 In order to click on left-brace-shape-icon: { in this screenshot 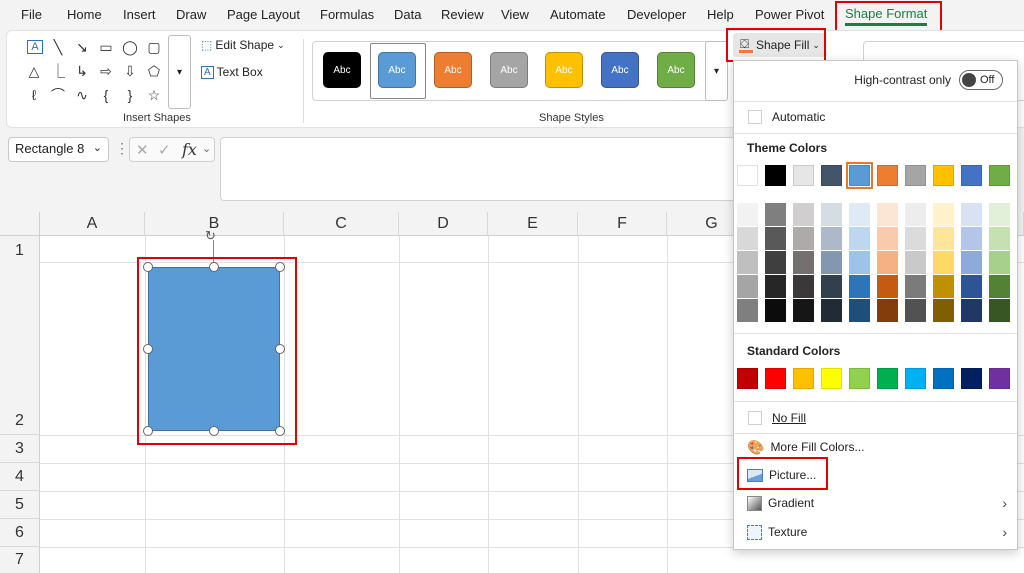, I will do `click(106, 95)`.